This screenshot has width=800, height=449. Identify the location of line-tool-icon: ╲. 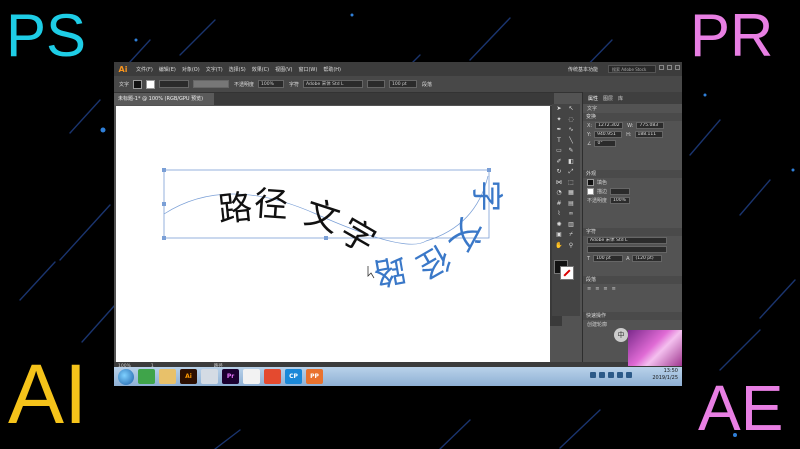
(571, 140).